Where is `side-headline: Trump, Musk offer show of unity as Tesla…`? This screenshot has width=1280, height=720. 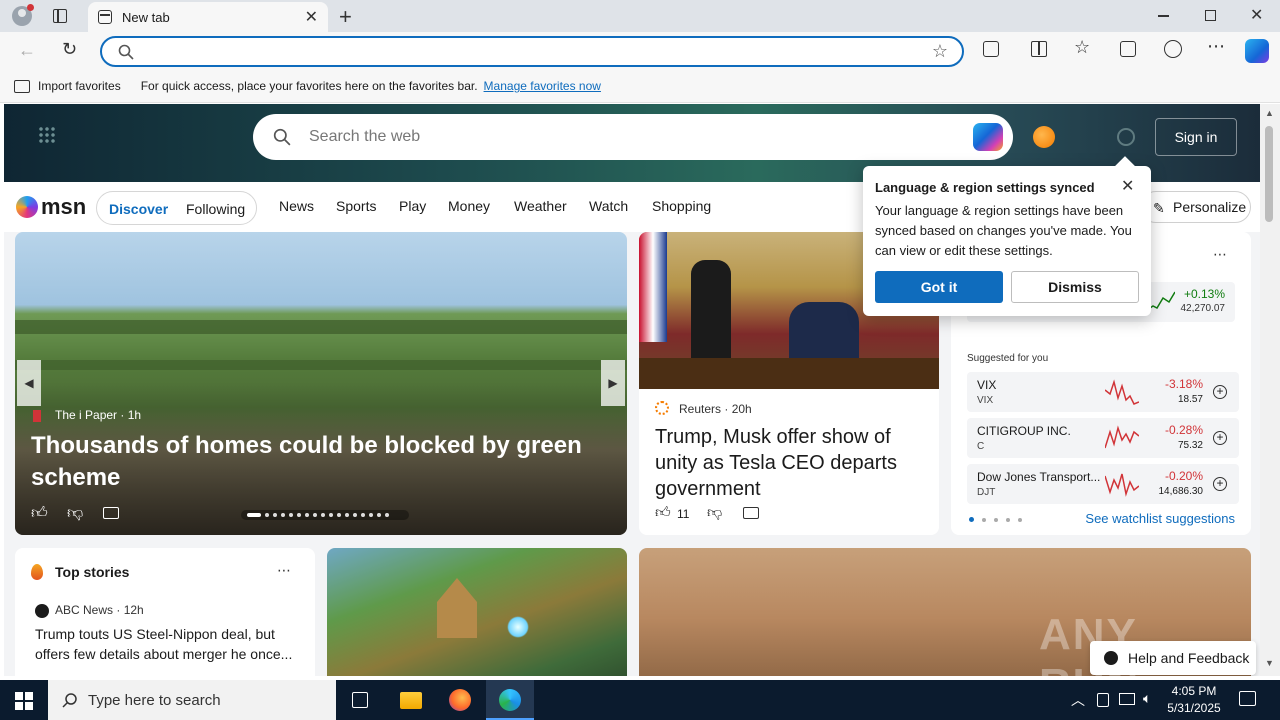 side-headline: Trump, Musk offer show of unity as Tesla… is located at coordinates (790, 463).